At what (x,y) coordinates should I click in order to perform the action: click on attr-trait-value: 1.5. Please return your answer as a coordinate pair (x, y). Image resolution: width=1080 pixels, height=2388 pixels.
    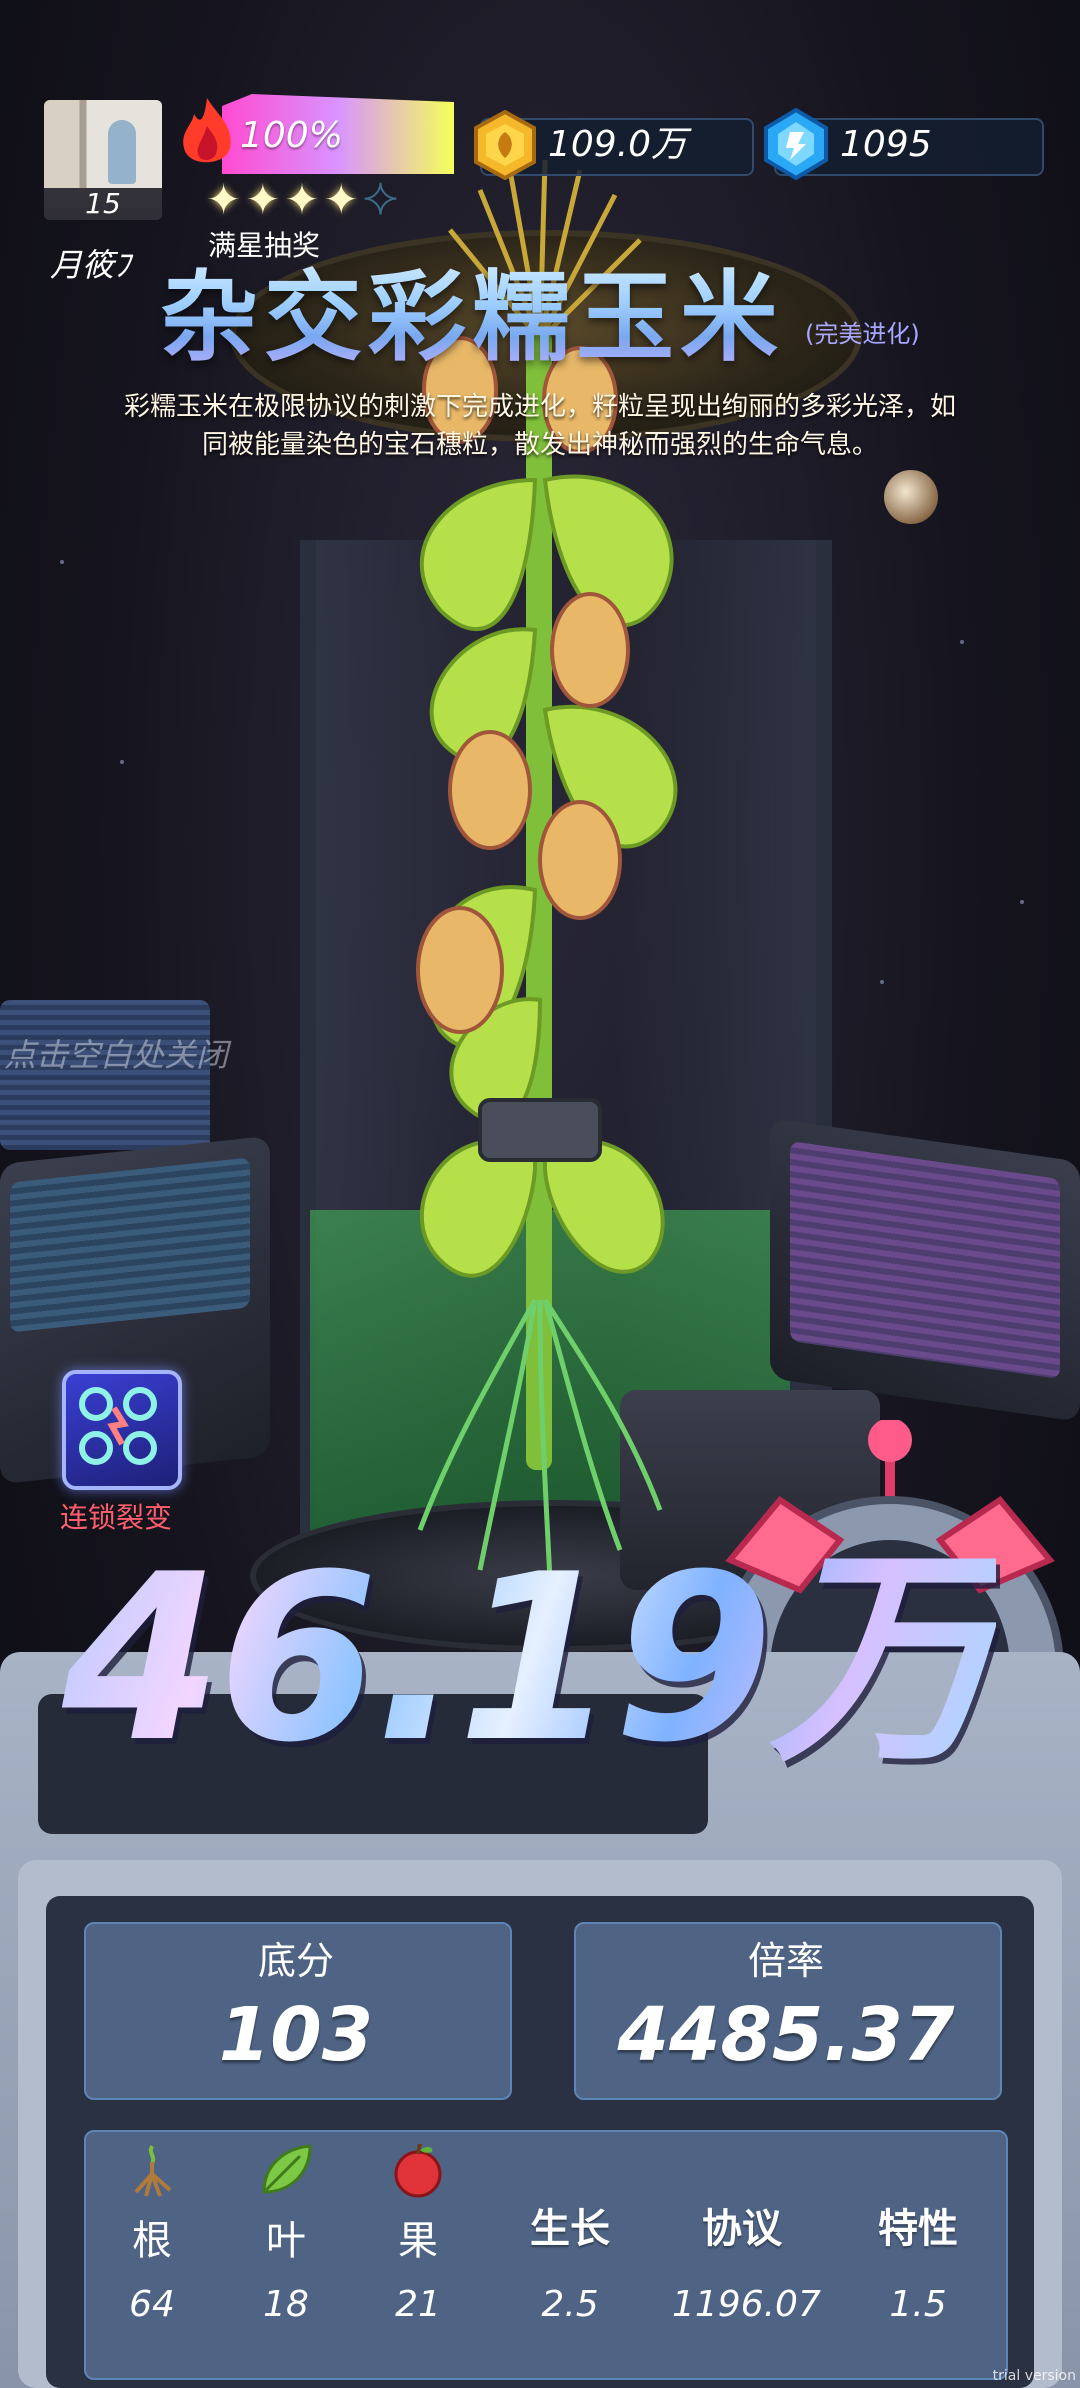
    Looking at the image, I should click on (918, 2304).